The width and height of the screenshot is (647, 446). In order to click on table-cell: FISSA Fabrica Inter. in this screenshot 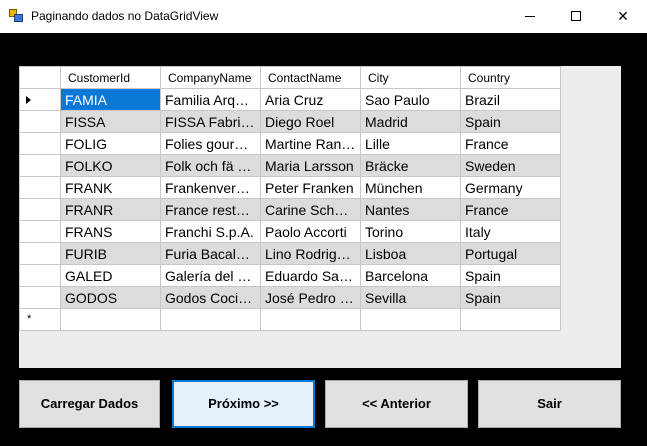, I will do `click(210, 121)`.